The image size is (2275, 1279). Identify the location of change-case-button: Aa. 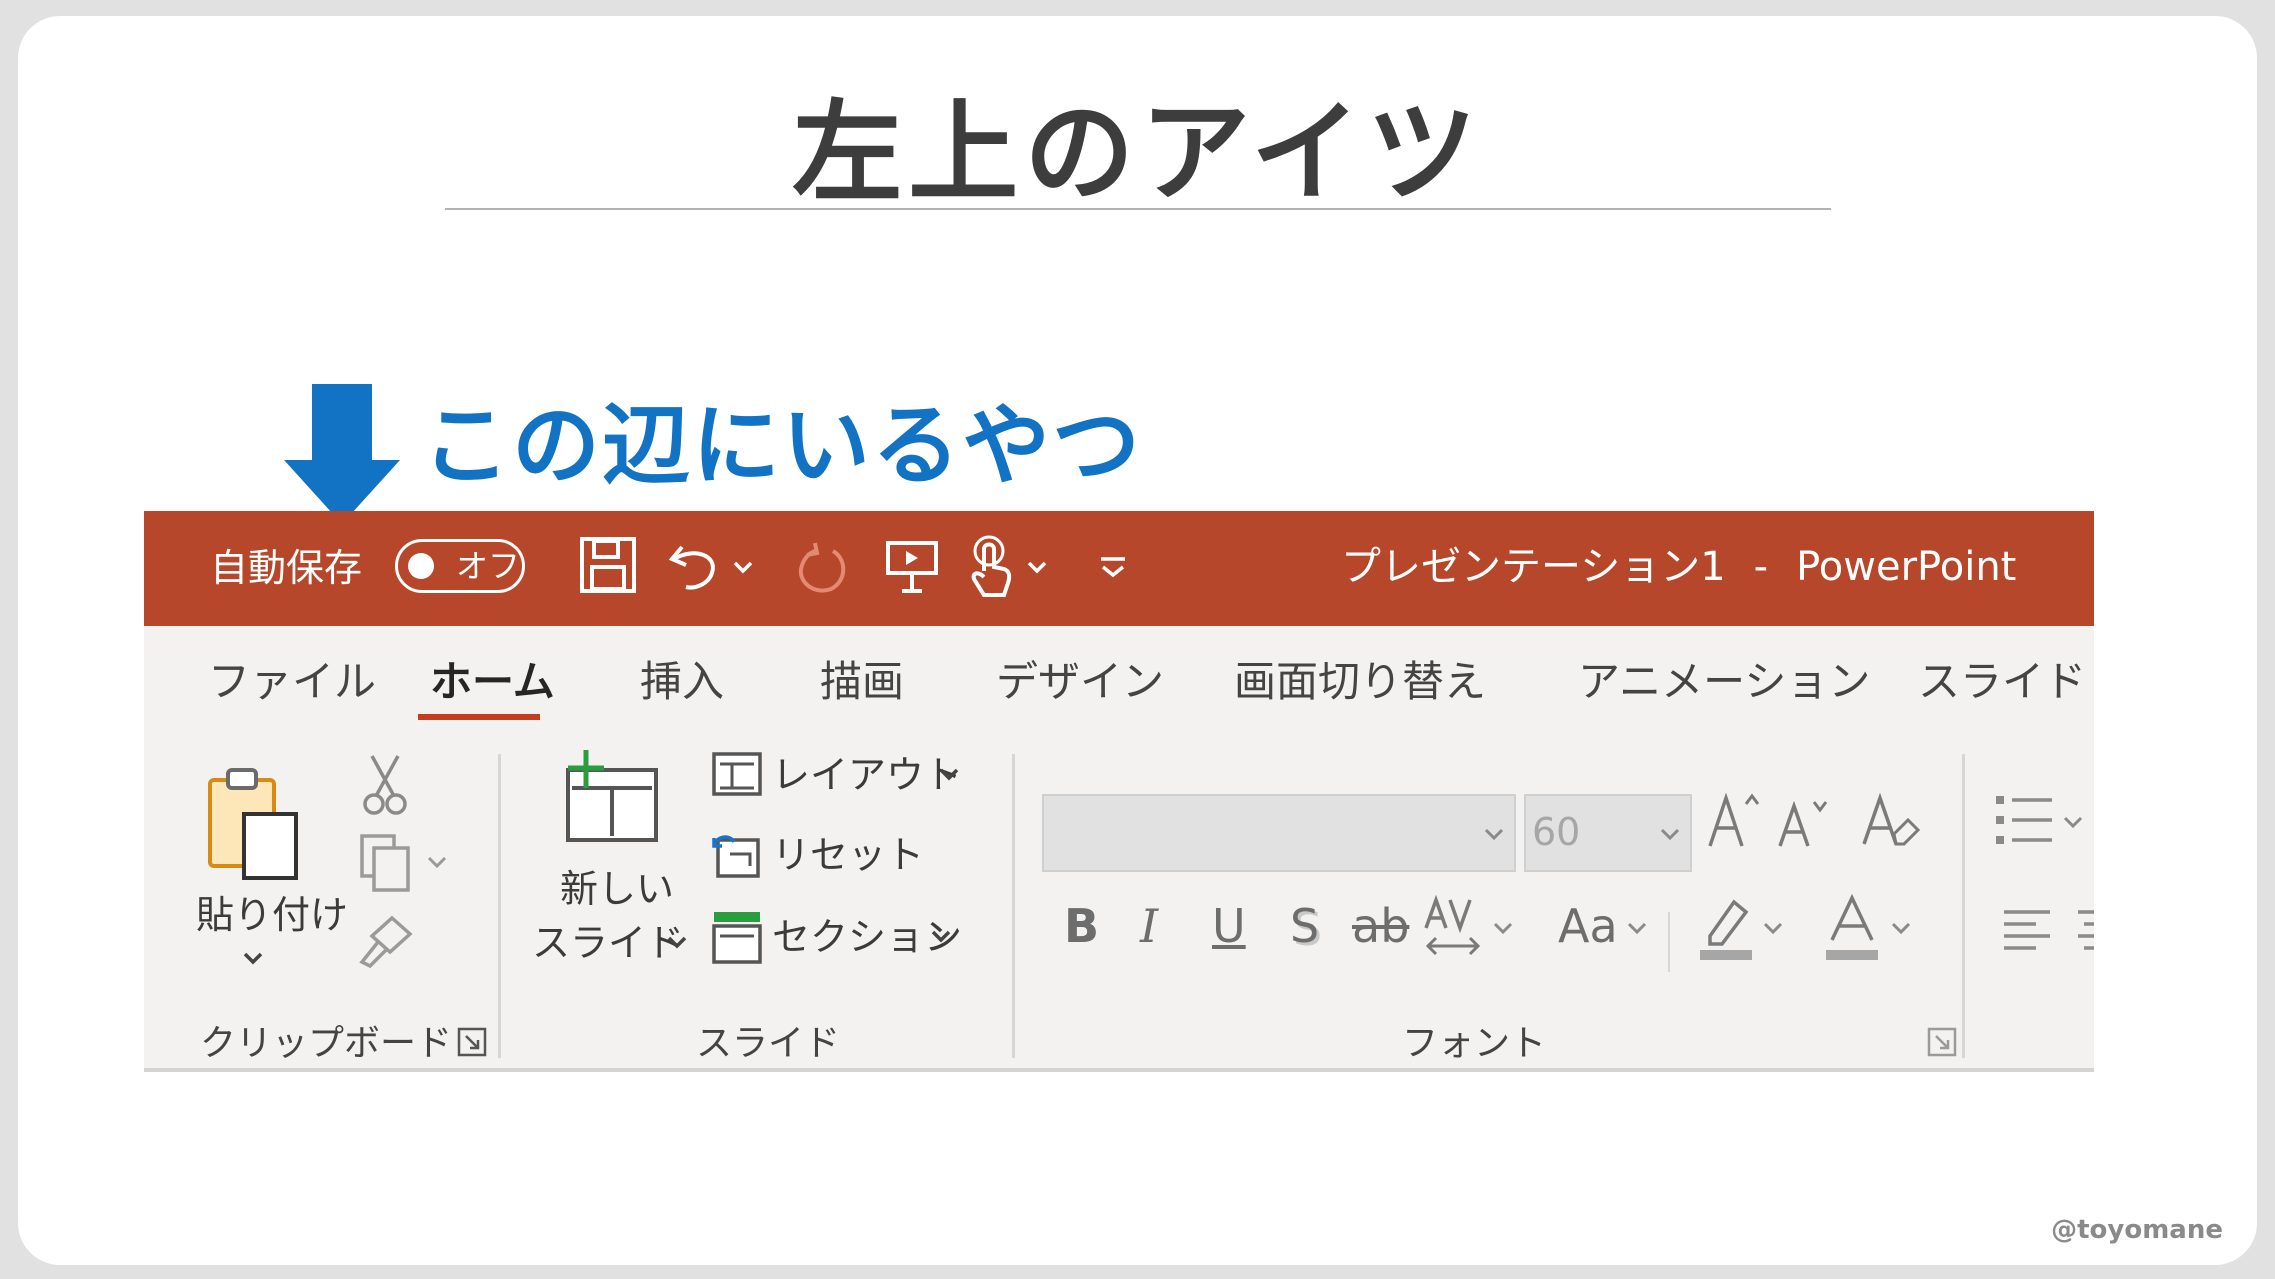
(1588, 926).